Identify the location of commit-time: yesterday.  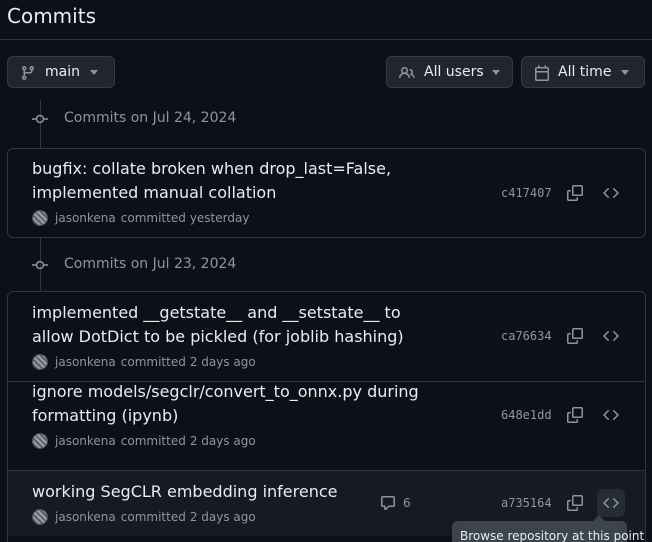
(219, 218).